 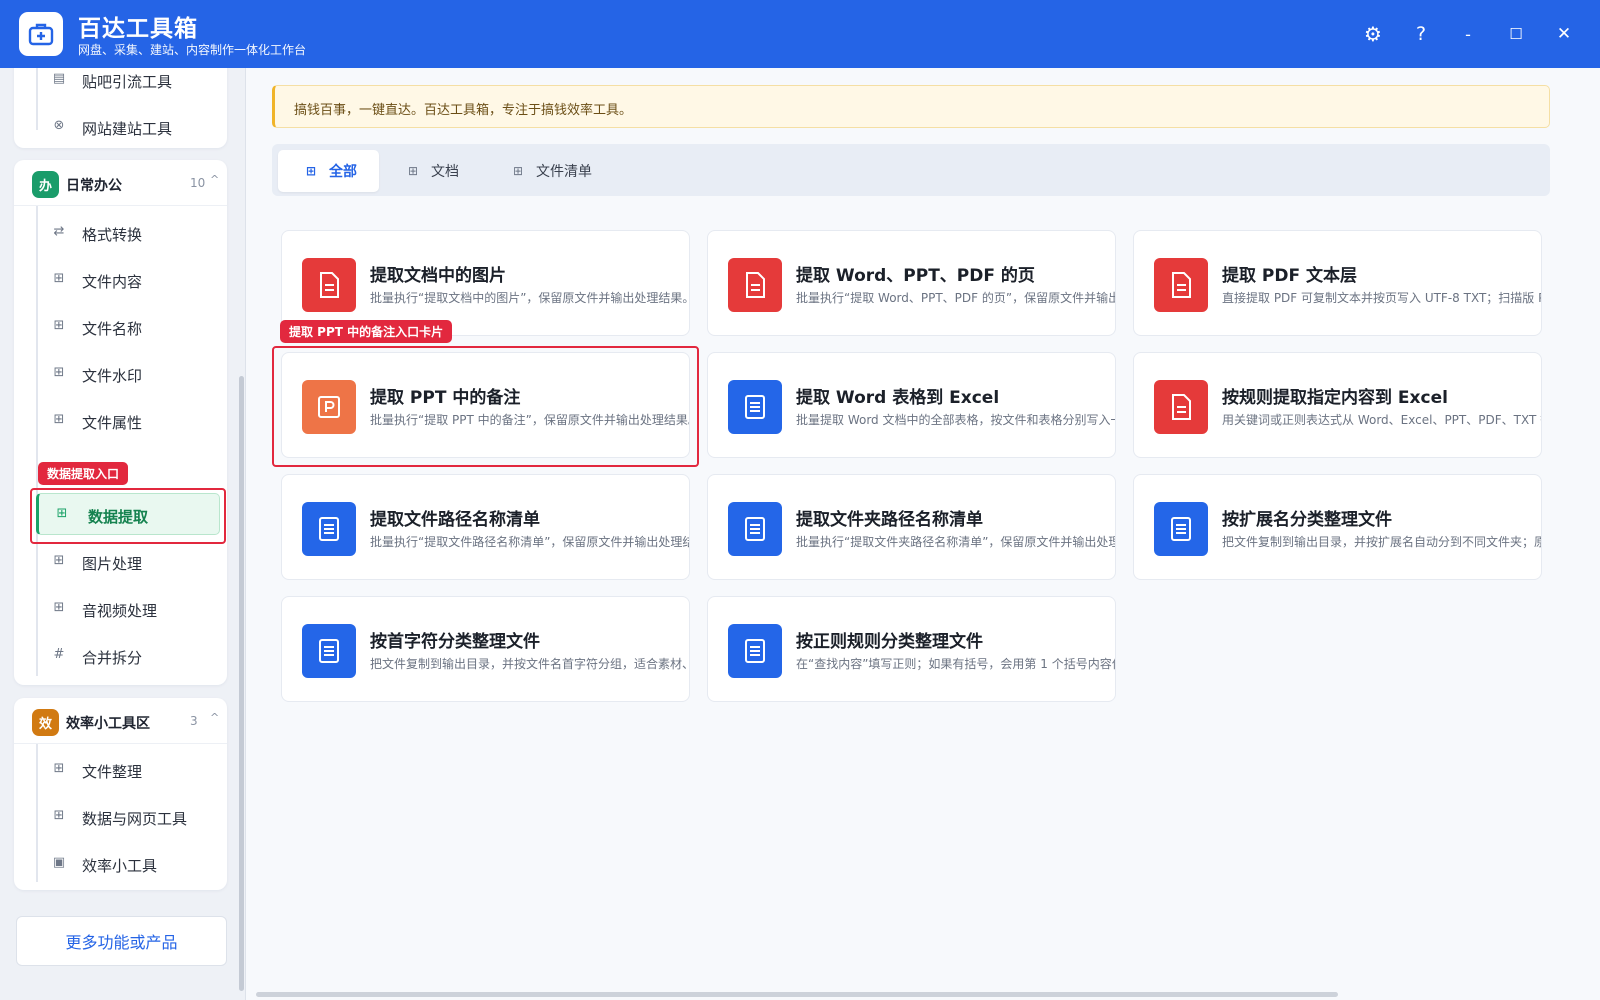 What do you see at coordinates (955, 664) in the screenshot?
I see `card-description: 在“查找内容”填写正则；如果有括号，会用第 1 个括号内容作为分类文件夹名。` at bounding box center [955, 664].